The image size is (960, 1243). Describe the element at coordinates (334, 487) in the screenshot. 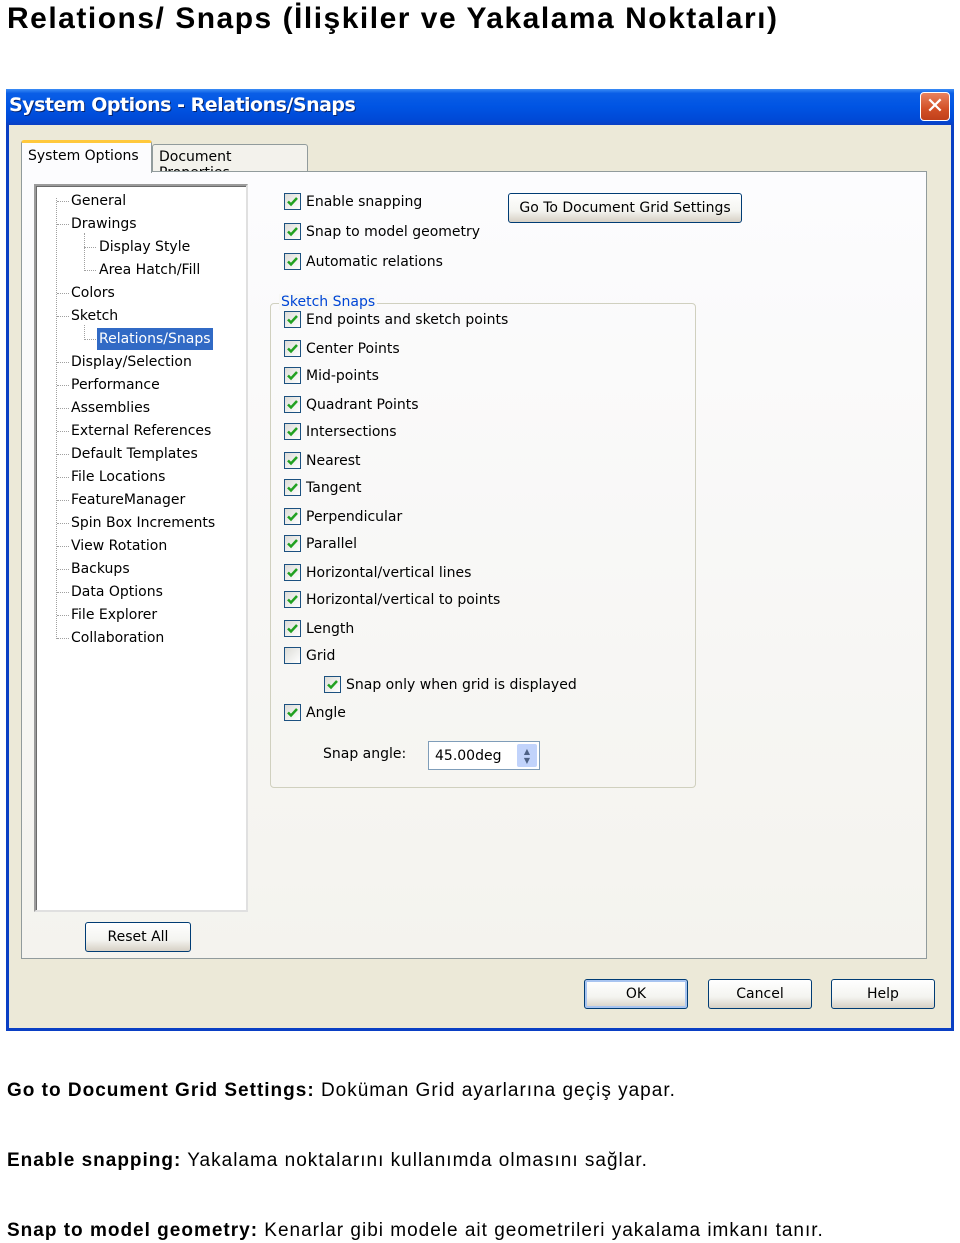

I see `checkbox-label: Tangent` at that location.